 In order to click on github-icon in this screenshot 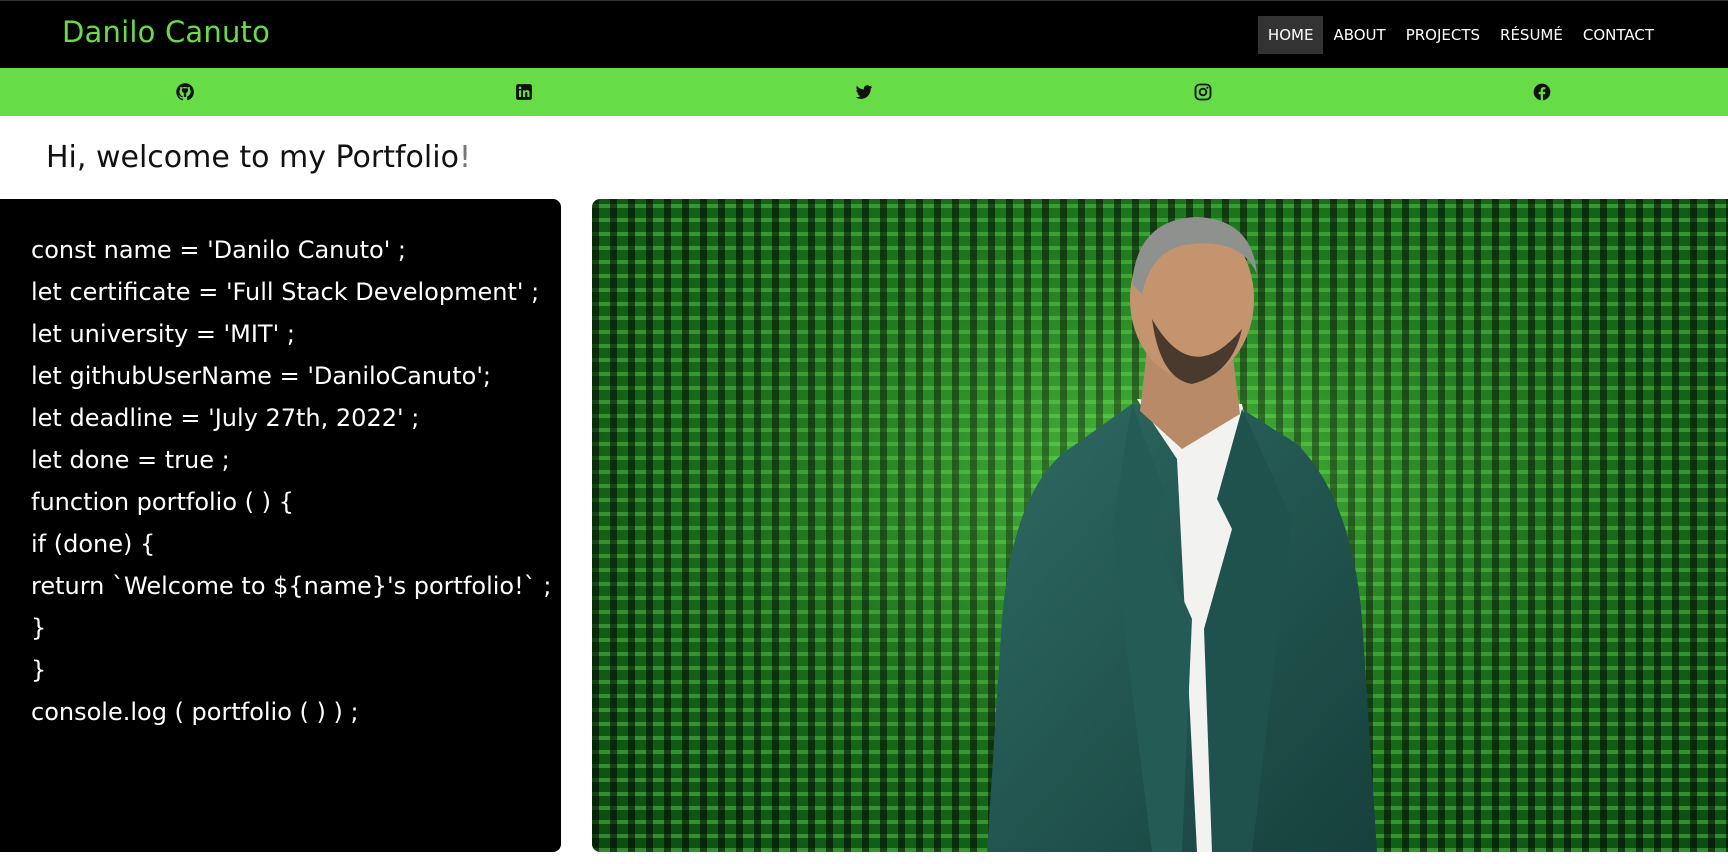, I will do `click(185, 92)`.